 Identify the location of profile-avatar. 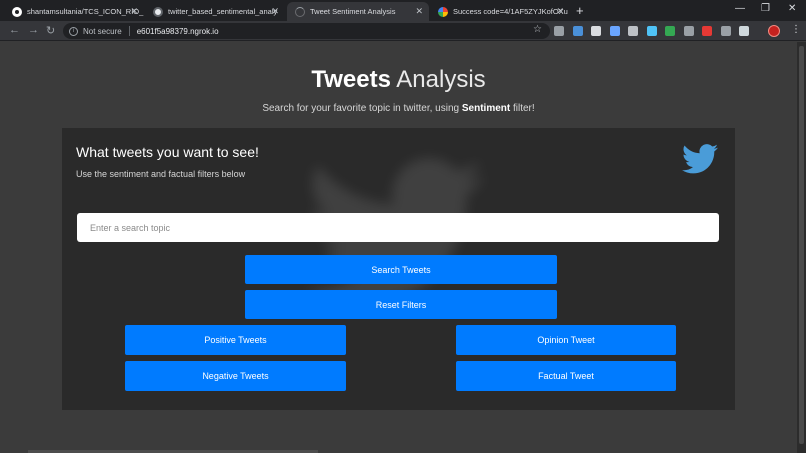
(774, 31).